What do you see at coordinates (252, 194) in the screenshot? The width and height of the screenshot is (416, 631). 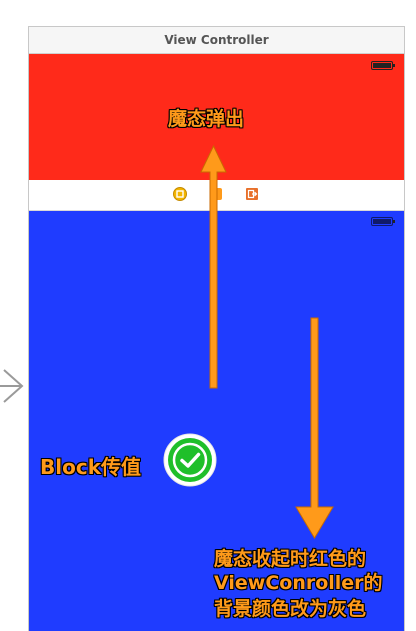 I see `exit-icon` at bounding box center [252, 194].